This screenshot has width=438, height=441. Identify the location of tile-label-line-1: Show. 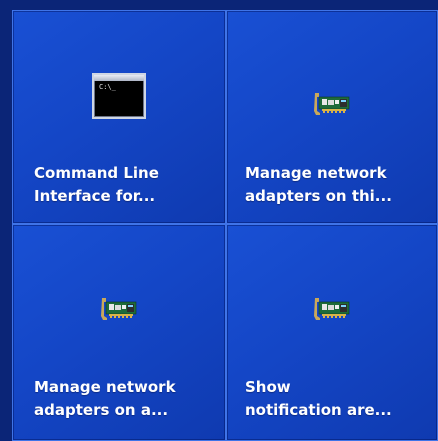
(268, 387).